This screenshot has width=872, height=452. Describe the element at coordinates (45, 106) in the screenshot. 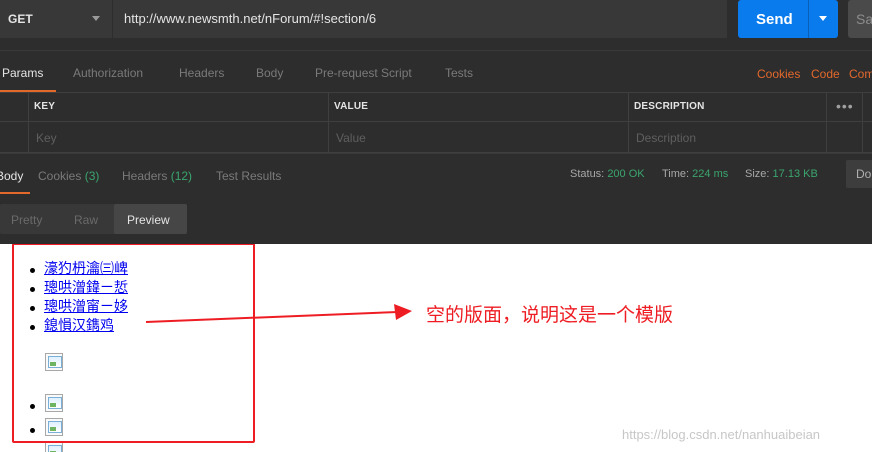

I see `key-header: KEY` at that location.